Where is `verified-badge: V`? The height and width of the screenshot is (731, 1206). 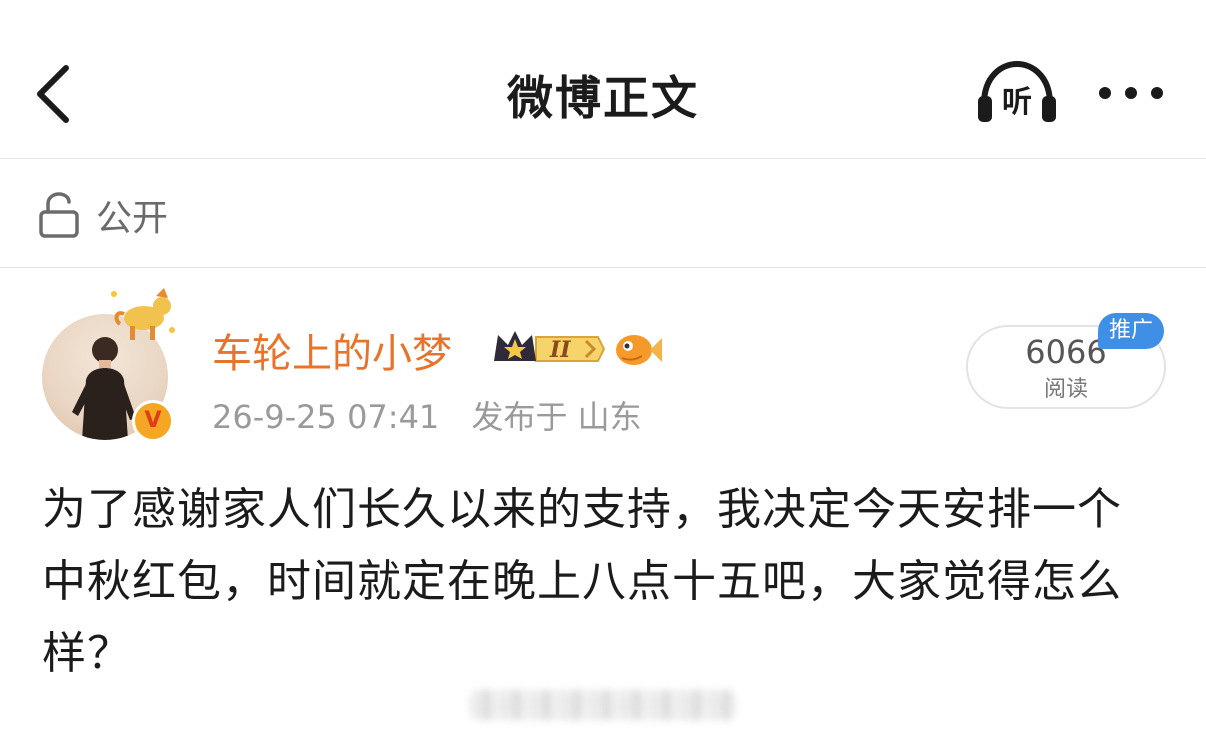 verified-badge: V is located at coordinates (153, 421).